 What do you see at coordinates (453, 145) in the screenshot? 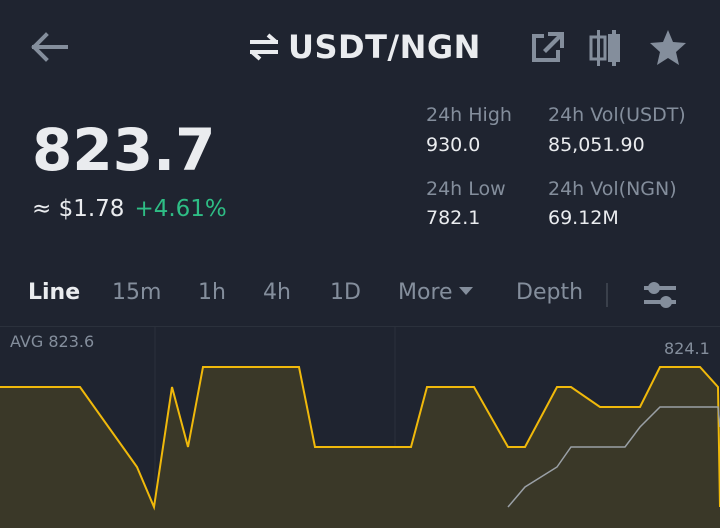
I see `high-value: 930.0` at bounding box center [453, 145].